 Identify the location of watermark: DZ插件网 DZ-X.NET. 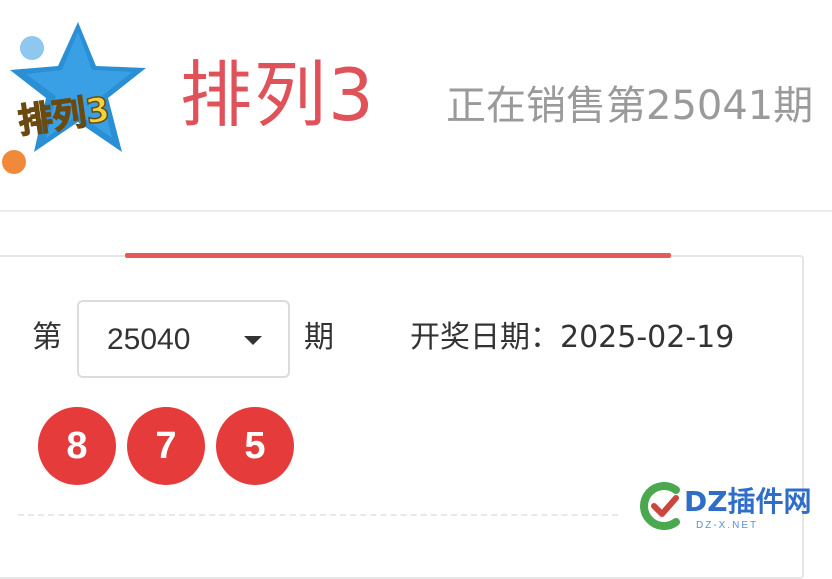
(734, 509).